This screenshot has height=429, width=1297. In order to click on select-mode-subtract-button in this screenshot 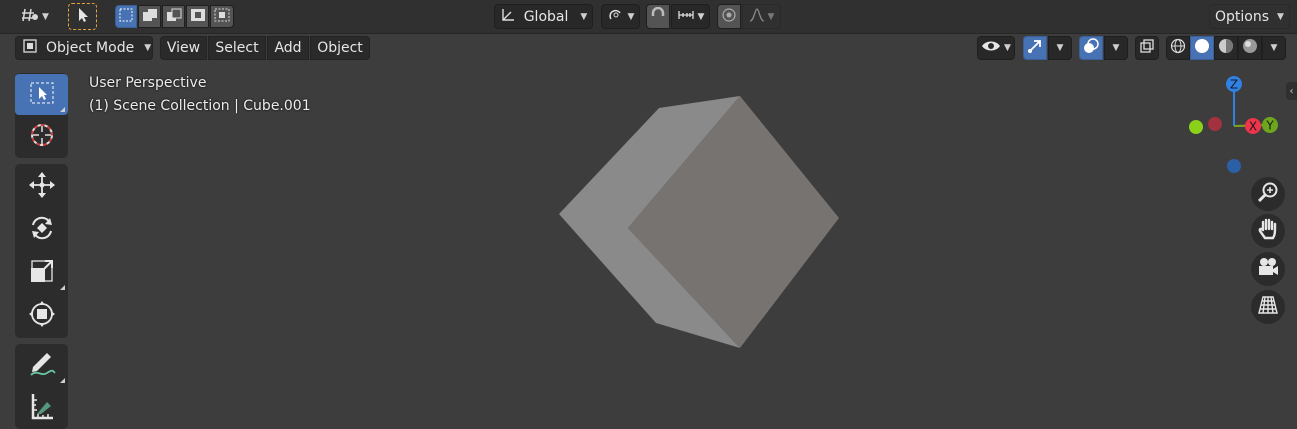, I will do `click(173, 16)`.